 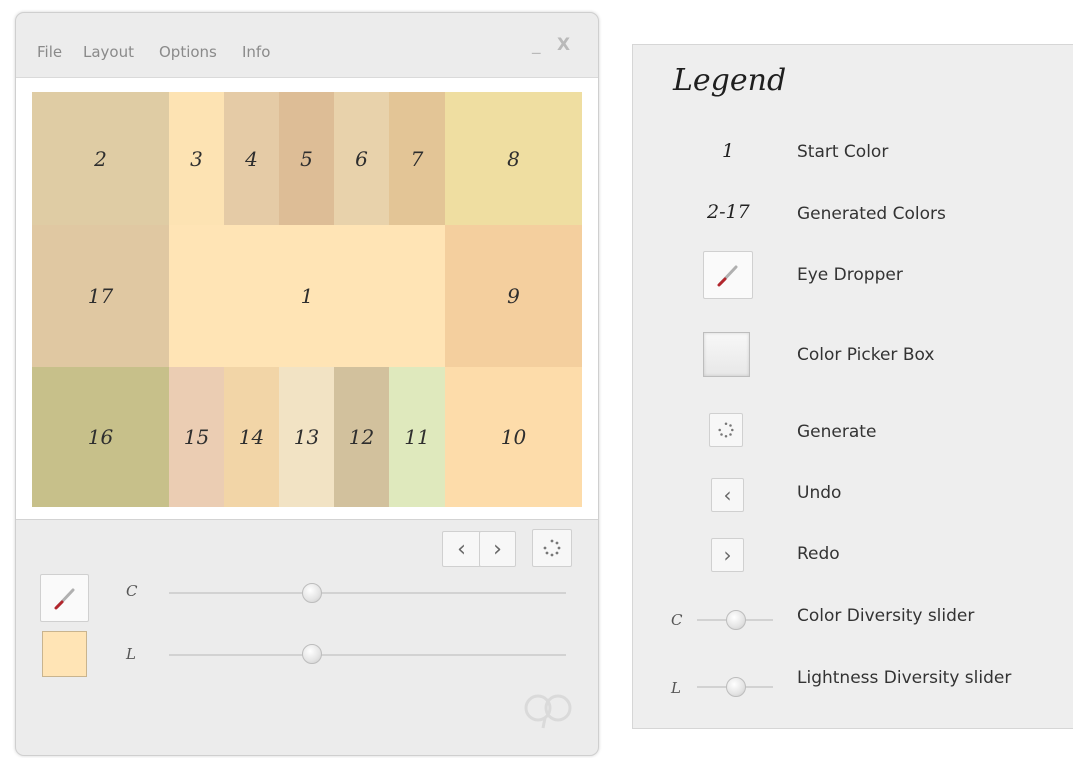 I want to click on color-picker-box-label: Color Picker Box, so click(x=866, y=355).